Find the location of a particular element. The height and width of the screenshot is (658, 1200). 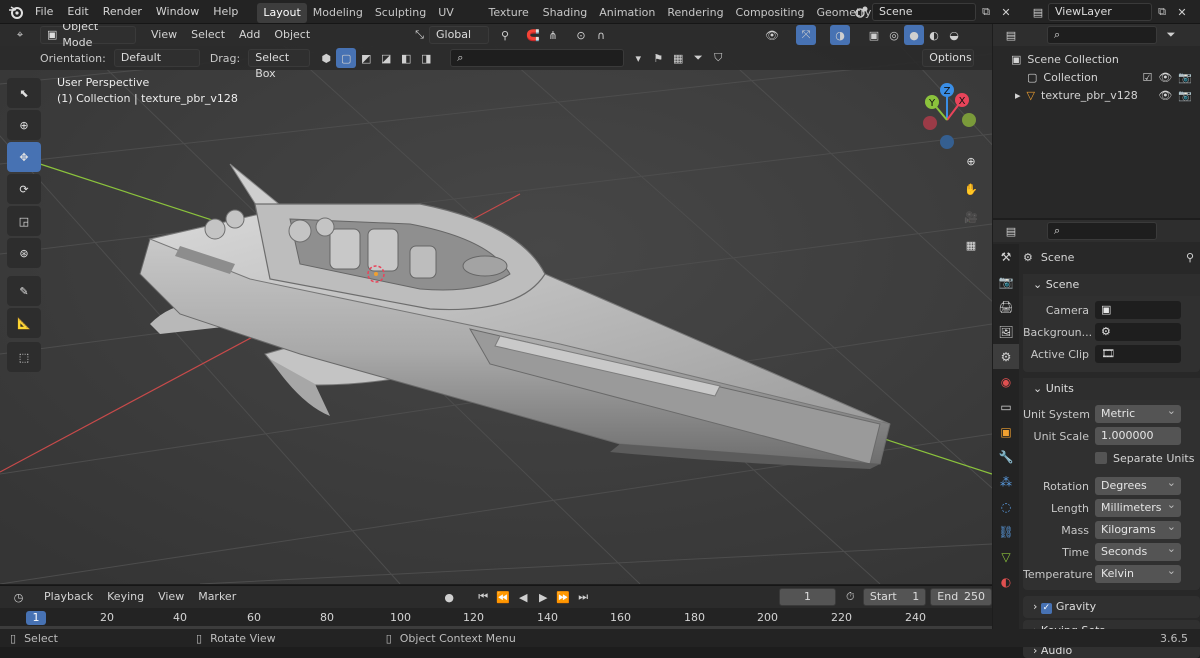

menu-help: Help is located at coordinates (225, 12).